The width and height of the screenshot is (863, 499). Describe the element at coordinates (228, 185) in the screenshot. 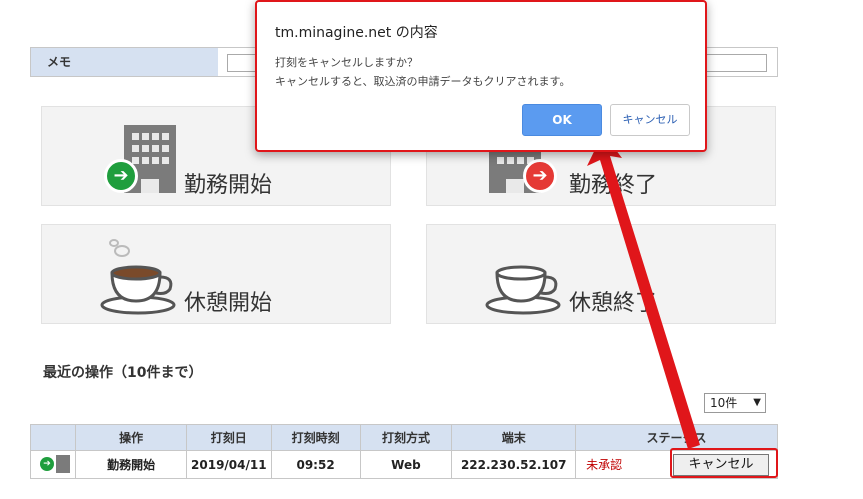

I see `work-start-label: 勤務開始` at that location.